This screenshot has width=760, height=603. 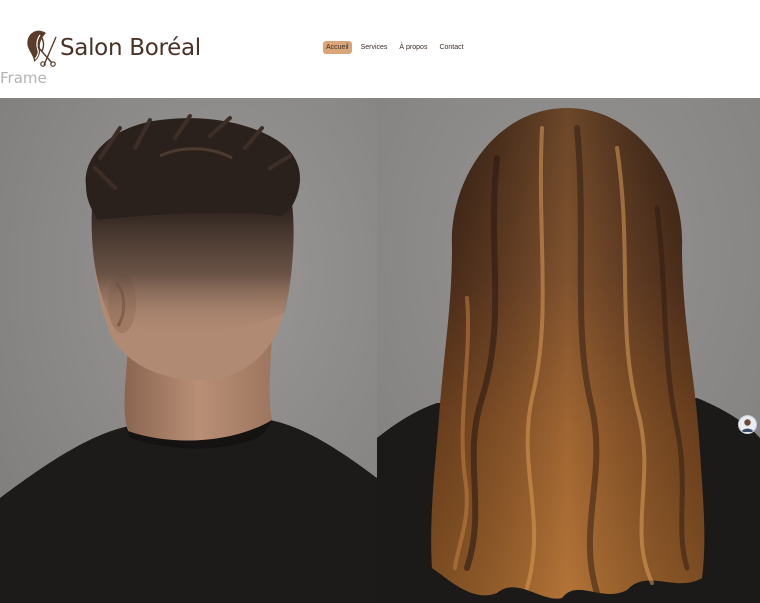 What do you see at coordinates (413, 47) in the screenshot?
I see `nav-item-a-propos: À propos` at bounding box center [413, 47].